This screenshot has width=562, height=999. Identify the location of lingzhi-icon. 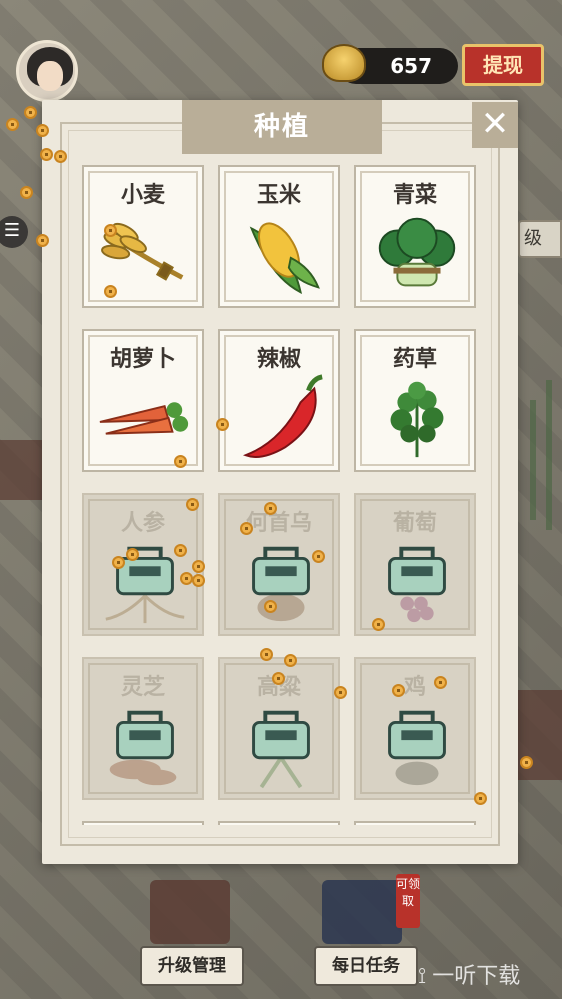
(143, 748).